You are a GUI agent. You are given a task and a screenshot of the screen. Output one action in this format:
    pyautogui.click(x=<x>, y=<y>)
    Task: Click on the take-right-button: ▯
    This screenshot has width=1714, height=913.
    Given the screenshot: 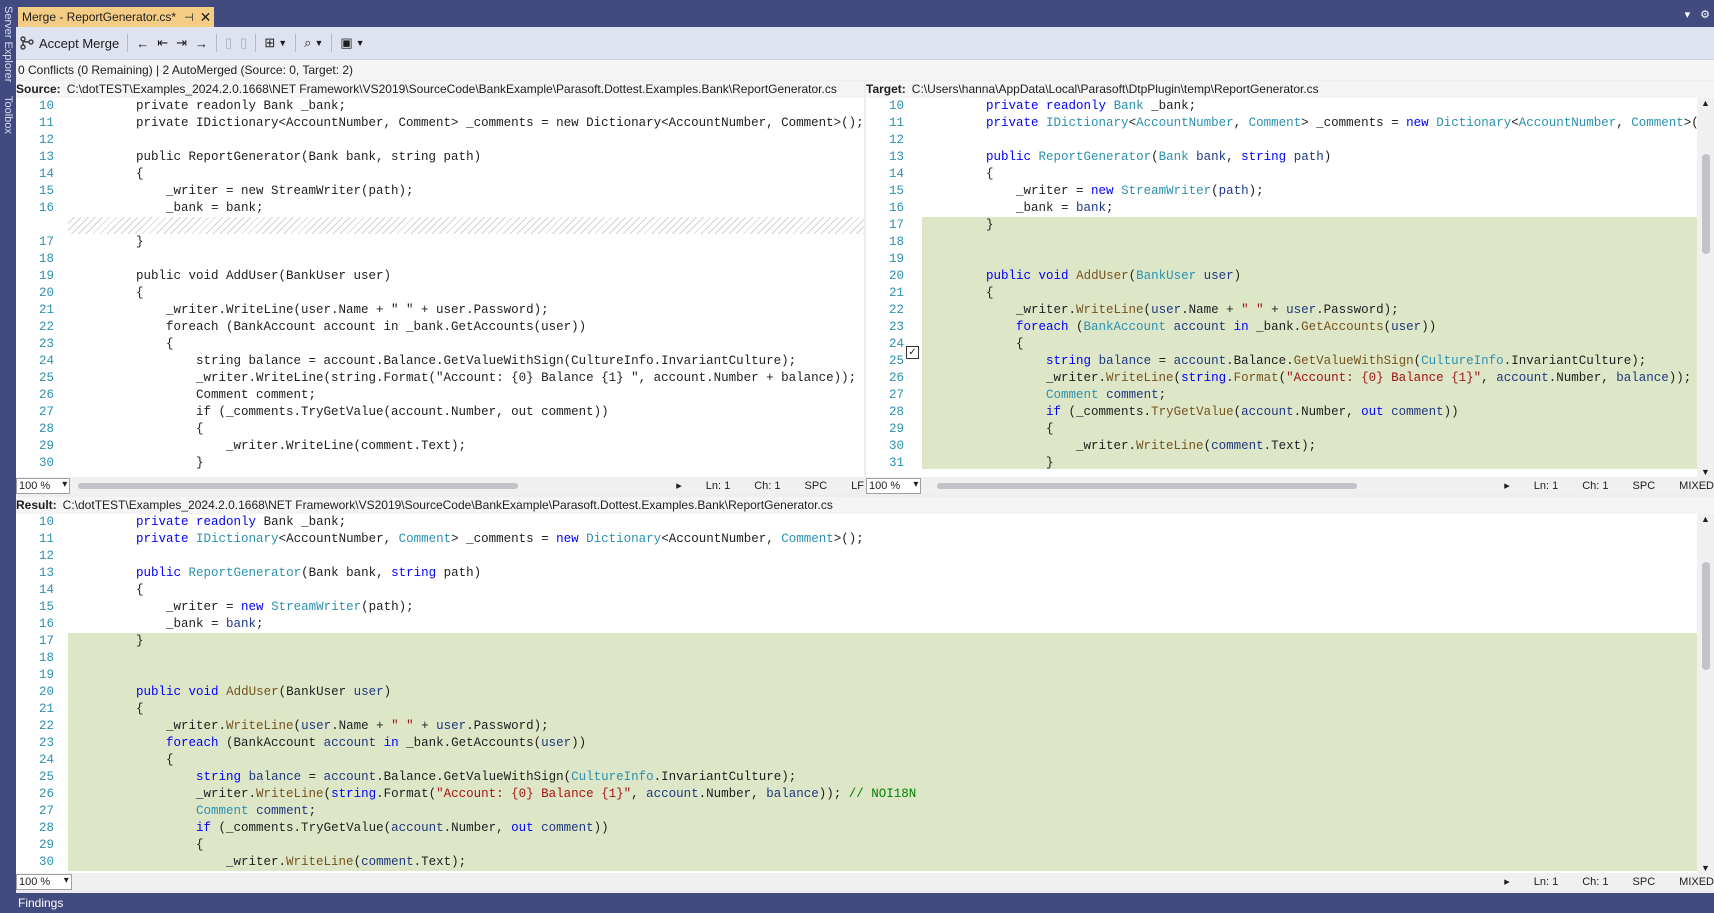 What is the action you would take?
    pyautogui.click(x=243, y=43)
    